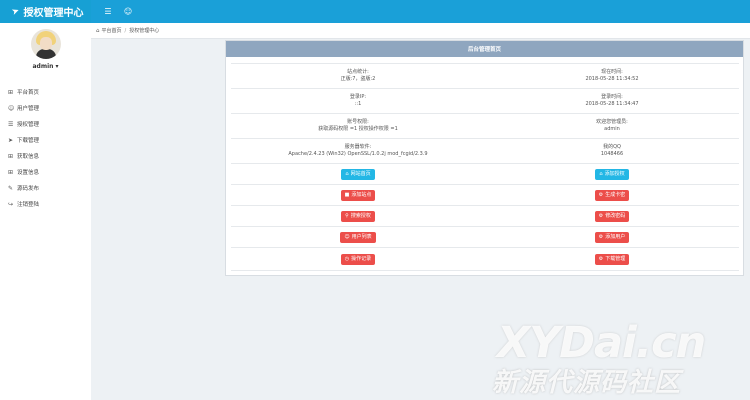  What do you see at coordinates (612, 79) in the screenshot?
I see `cell-value: 2018-05-28 11:34:52` at bounding box center [612, 79].